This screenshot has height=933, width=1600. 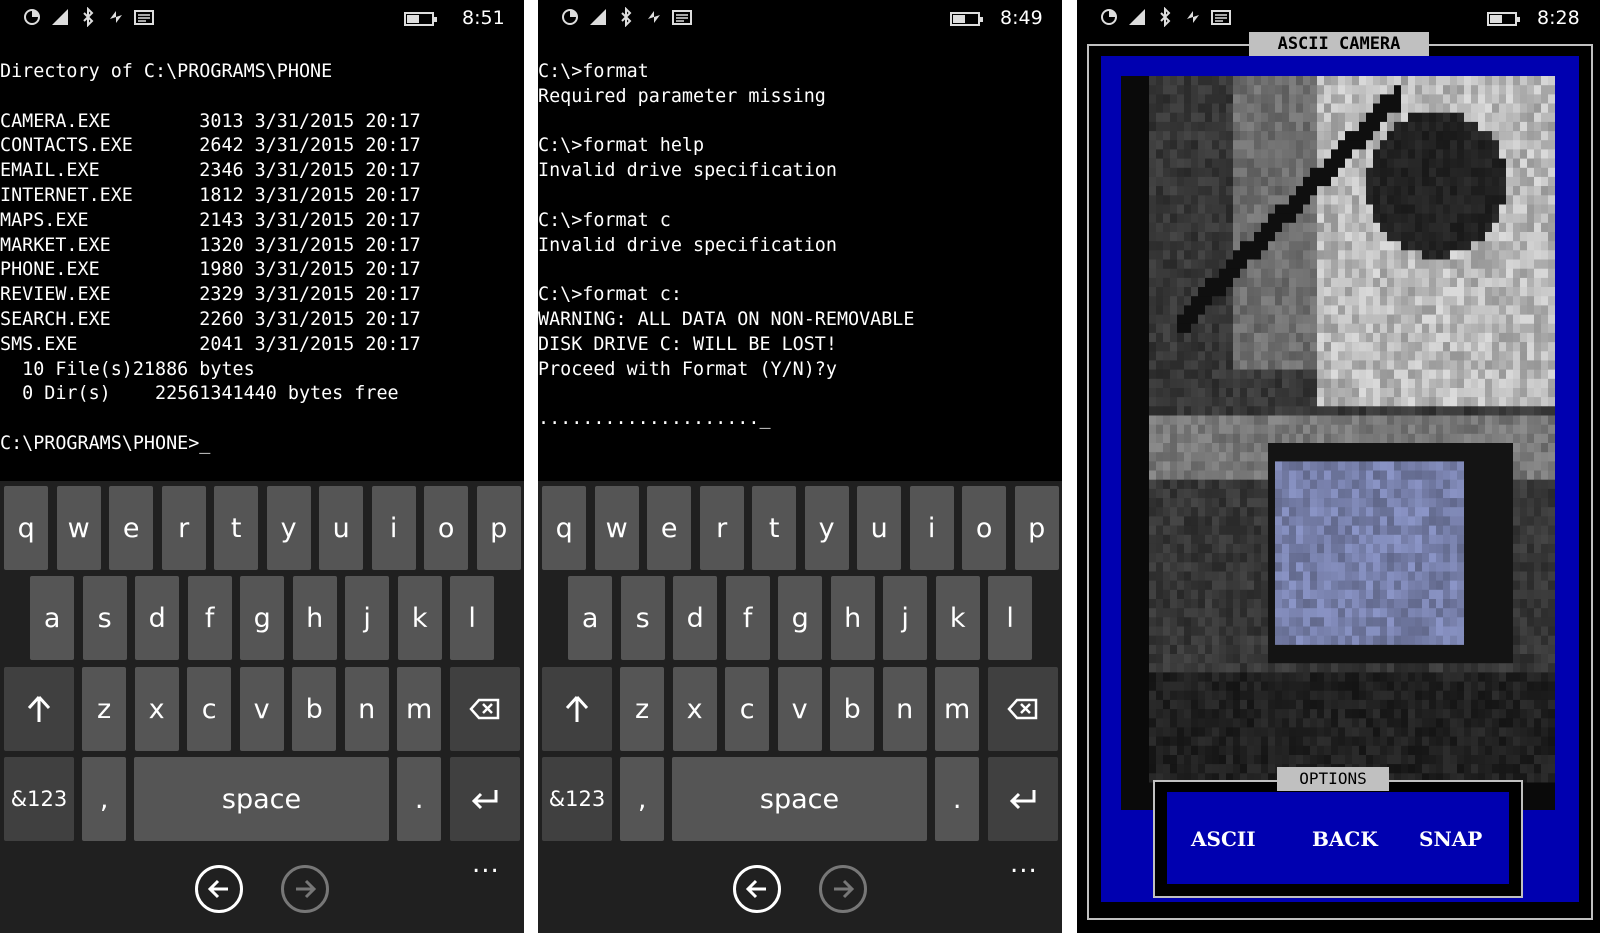 I want to click on status-bar: 8:28, so click(x=1338, y=18).